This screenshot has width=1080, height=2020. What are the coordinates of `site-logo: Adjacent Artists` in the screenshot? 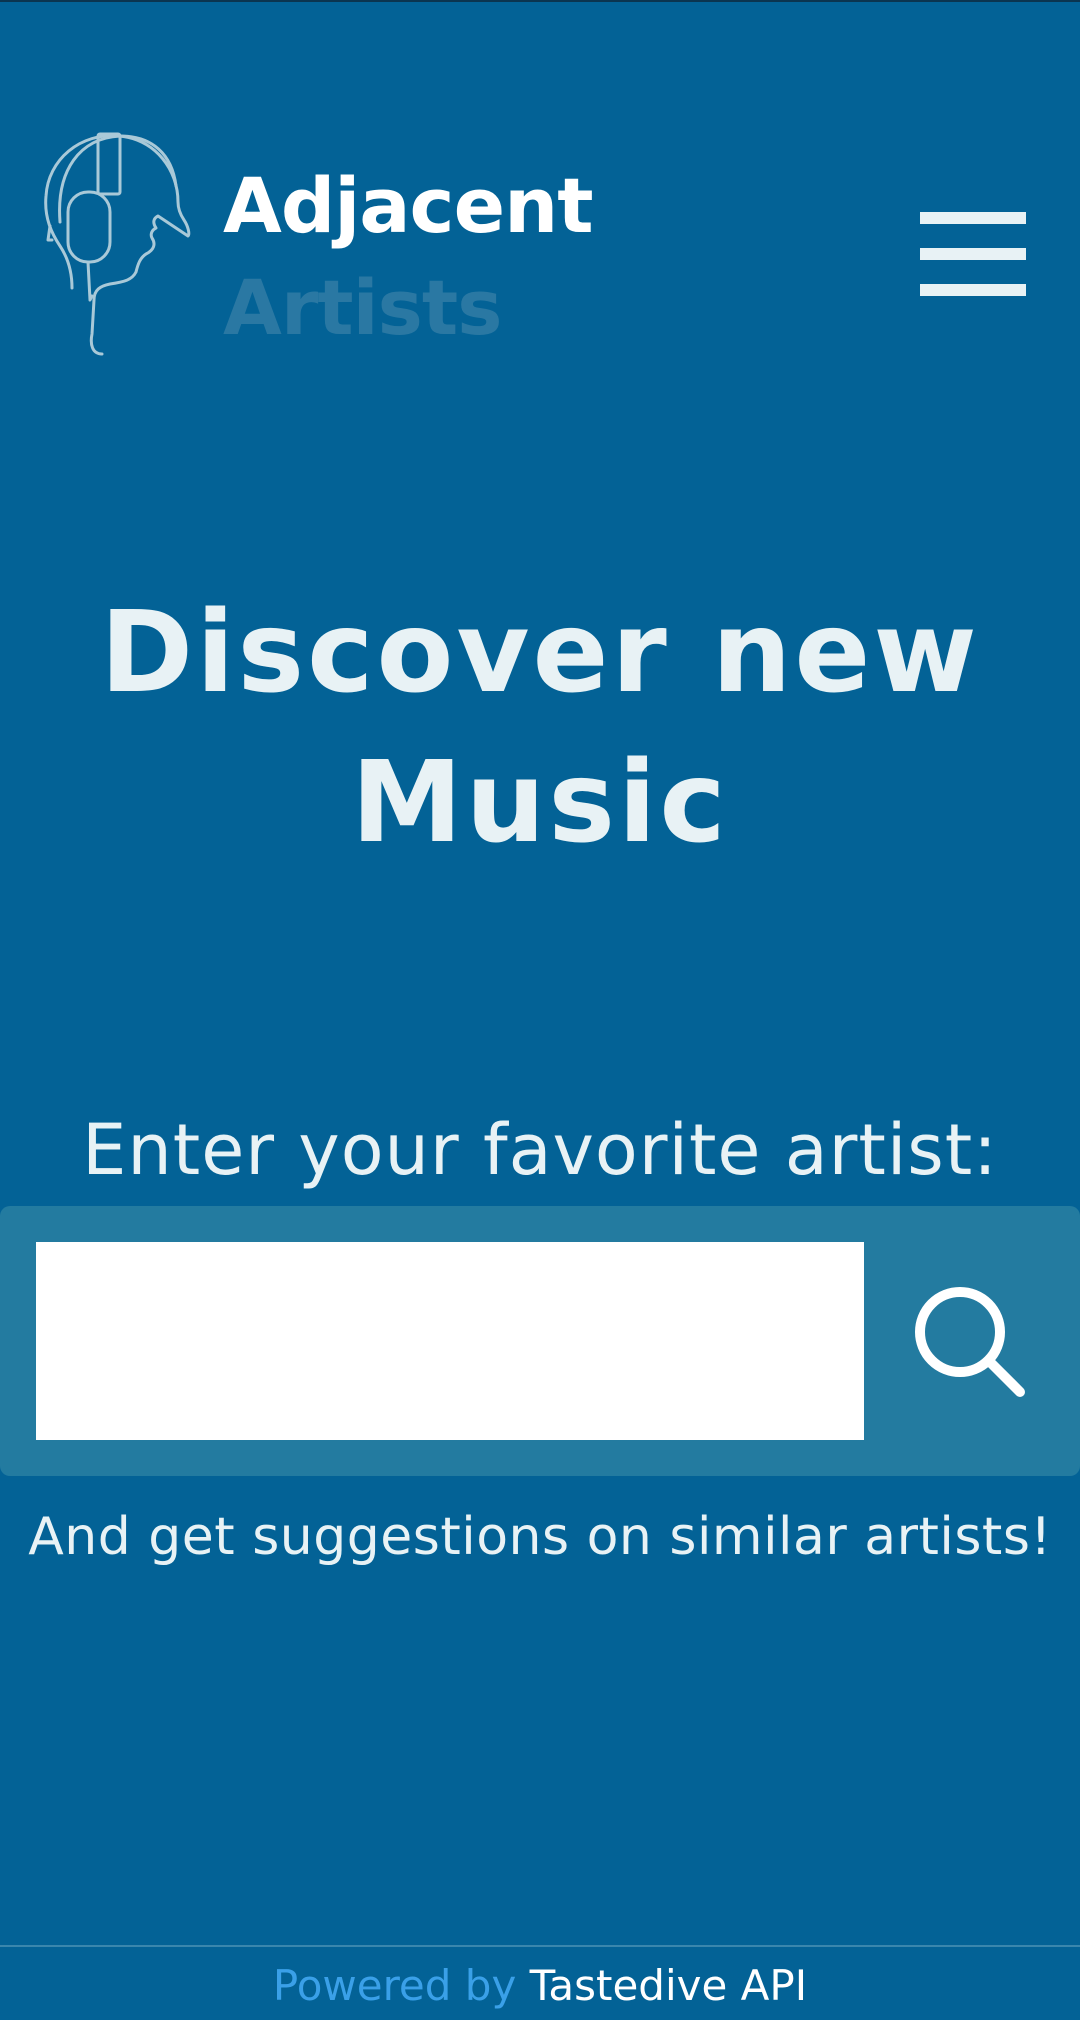 It's located at (317, 245).